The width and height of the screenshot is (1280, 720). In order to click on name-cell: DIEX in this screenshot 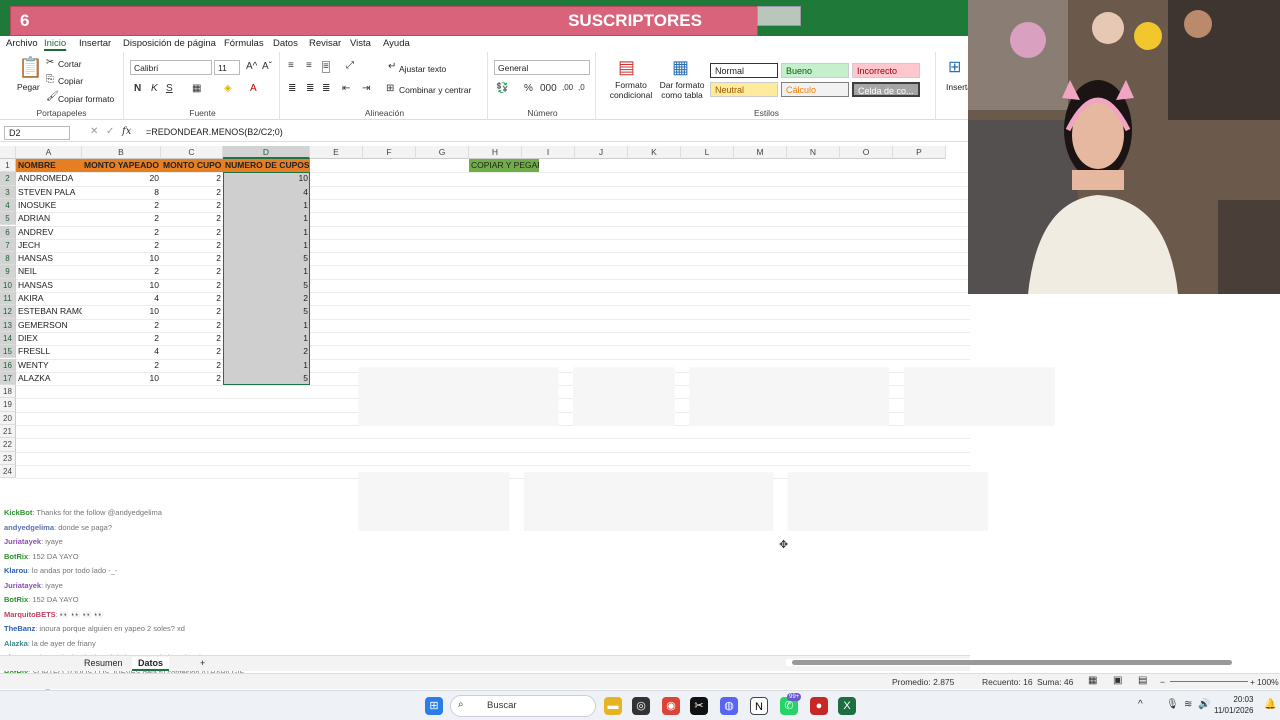, I will do `click(49, 338)`.